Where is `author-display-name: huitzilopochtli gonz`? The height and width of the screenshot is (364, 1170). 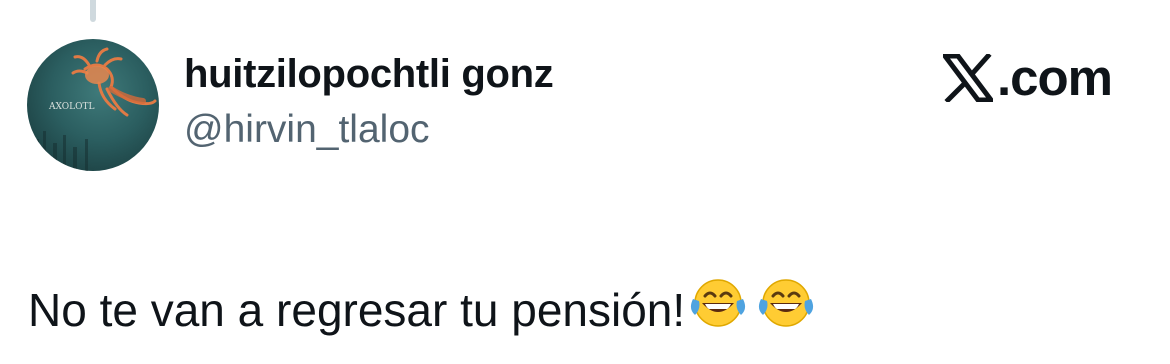 author-display-name: huitzilopochtli gonz is located at coordinates (369, 74).